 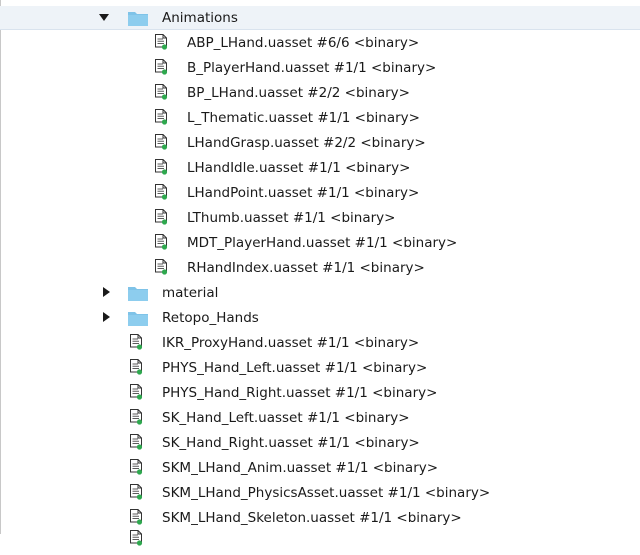 What do you see at coordinates (291, 343) in the screenshot?
I see `file-label: IKR_ProxyHand.uasset #1/1 <binary>` at bounding box center [291, 343].